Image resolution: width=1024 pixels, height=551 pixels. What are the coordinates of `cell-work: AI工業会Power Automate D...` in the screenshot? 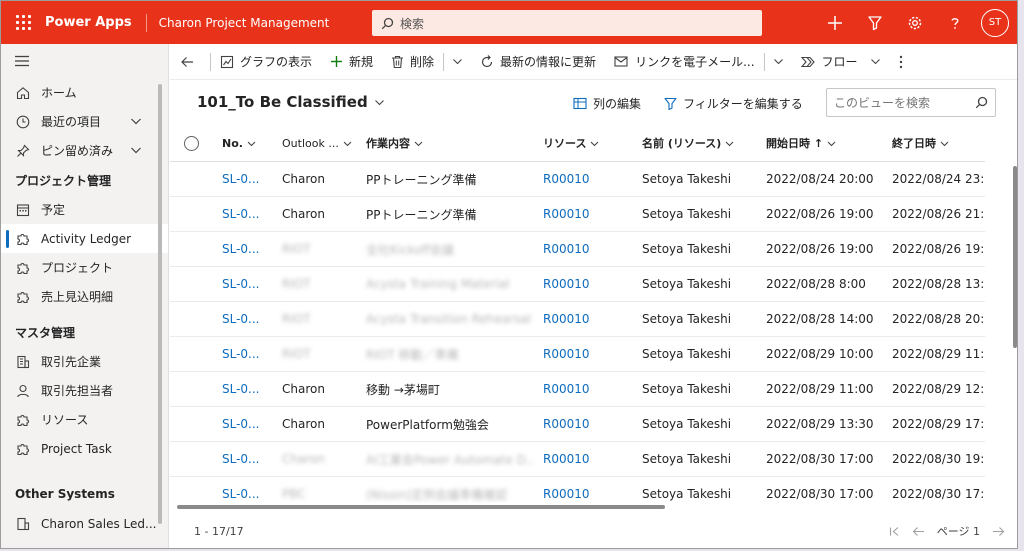 It's located at (450, 459).